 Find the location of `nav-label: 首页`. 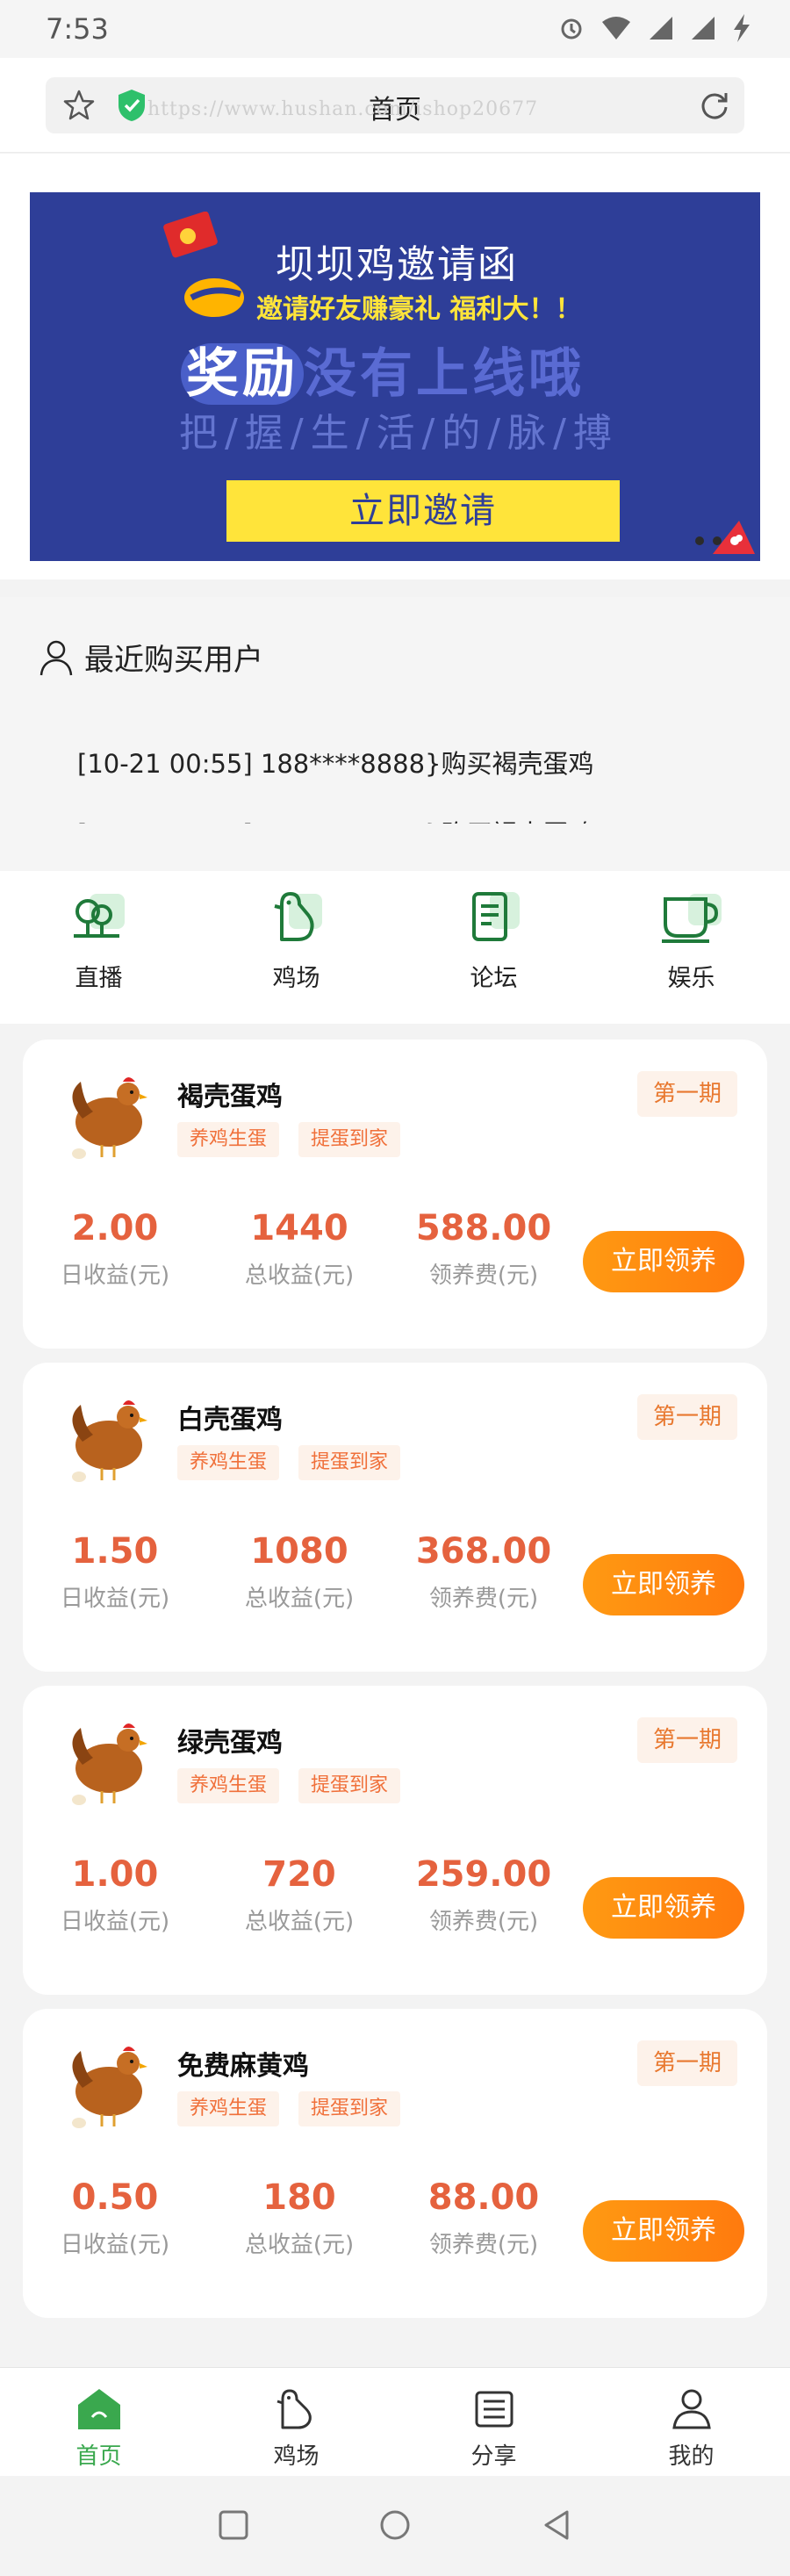

nav-label: 首页 is located at coordinates (98, 2456).